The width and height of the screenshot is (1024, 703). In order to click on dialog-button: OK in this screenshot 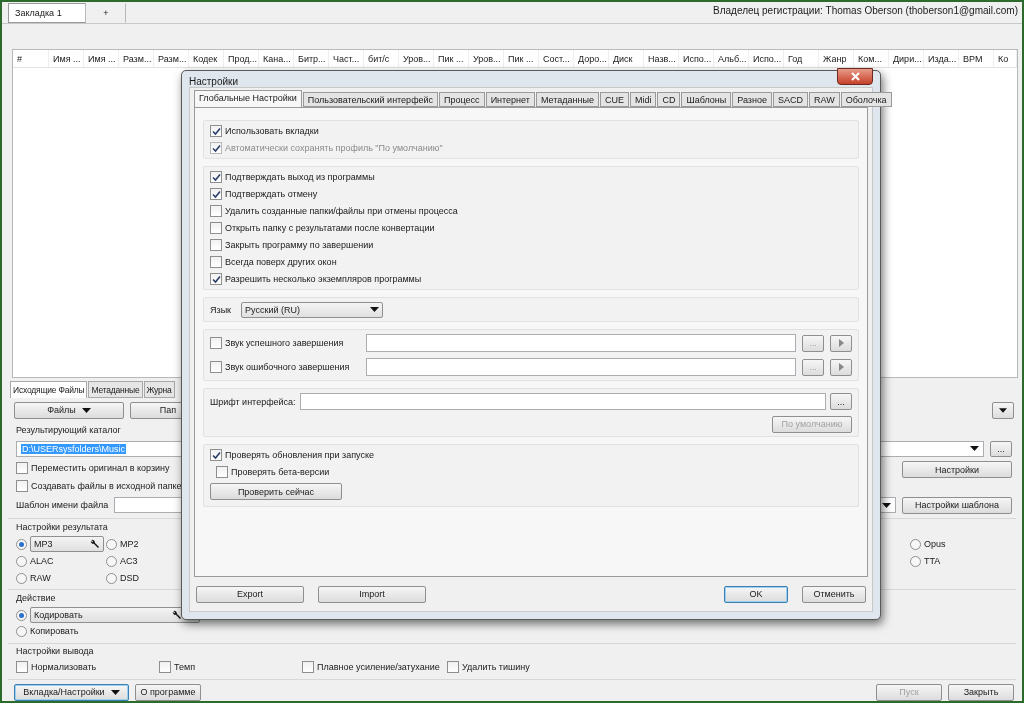, I will do `click(756, 594)`.